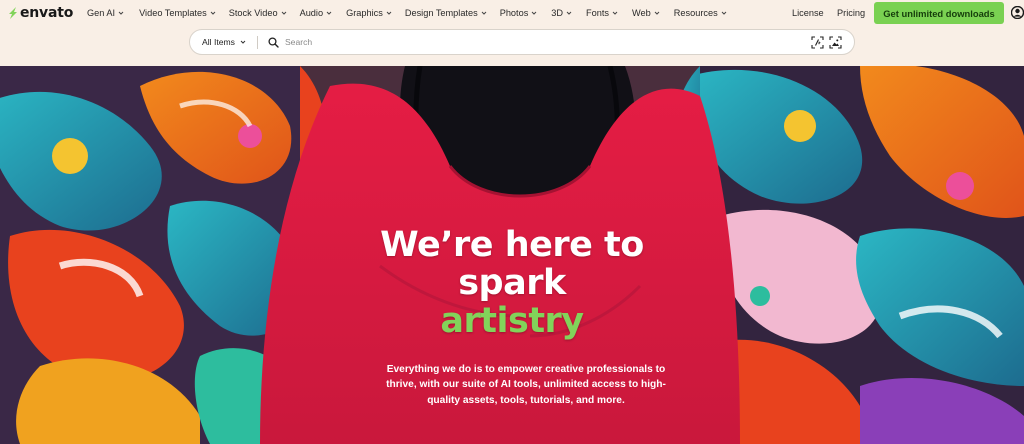  What do you see at coordinates (253, 13) in the screenshot?
I see `nav-item-label: Stock Video` at bounding box center [253, 13].